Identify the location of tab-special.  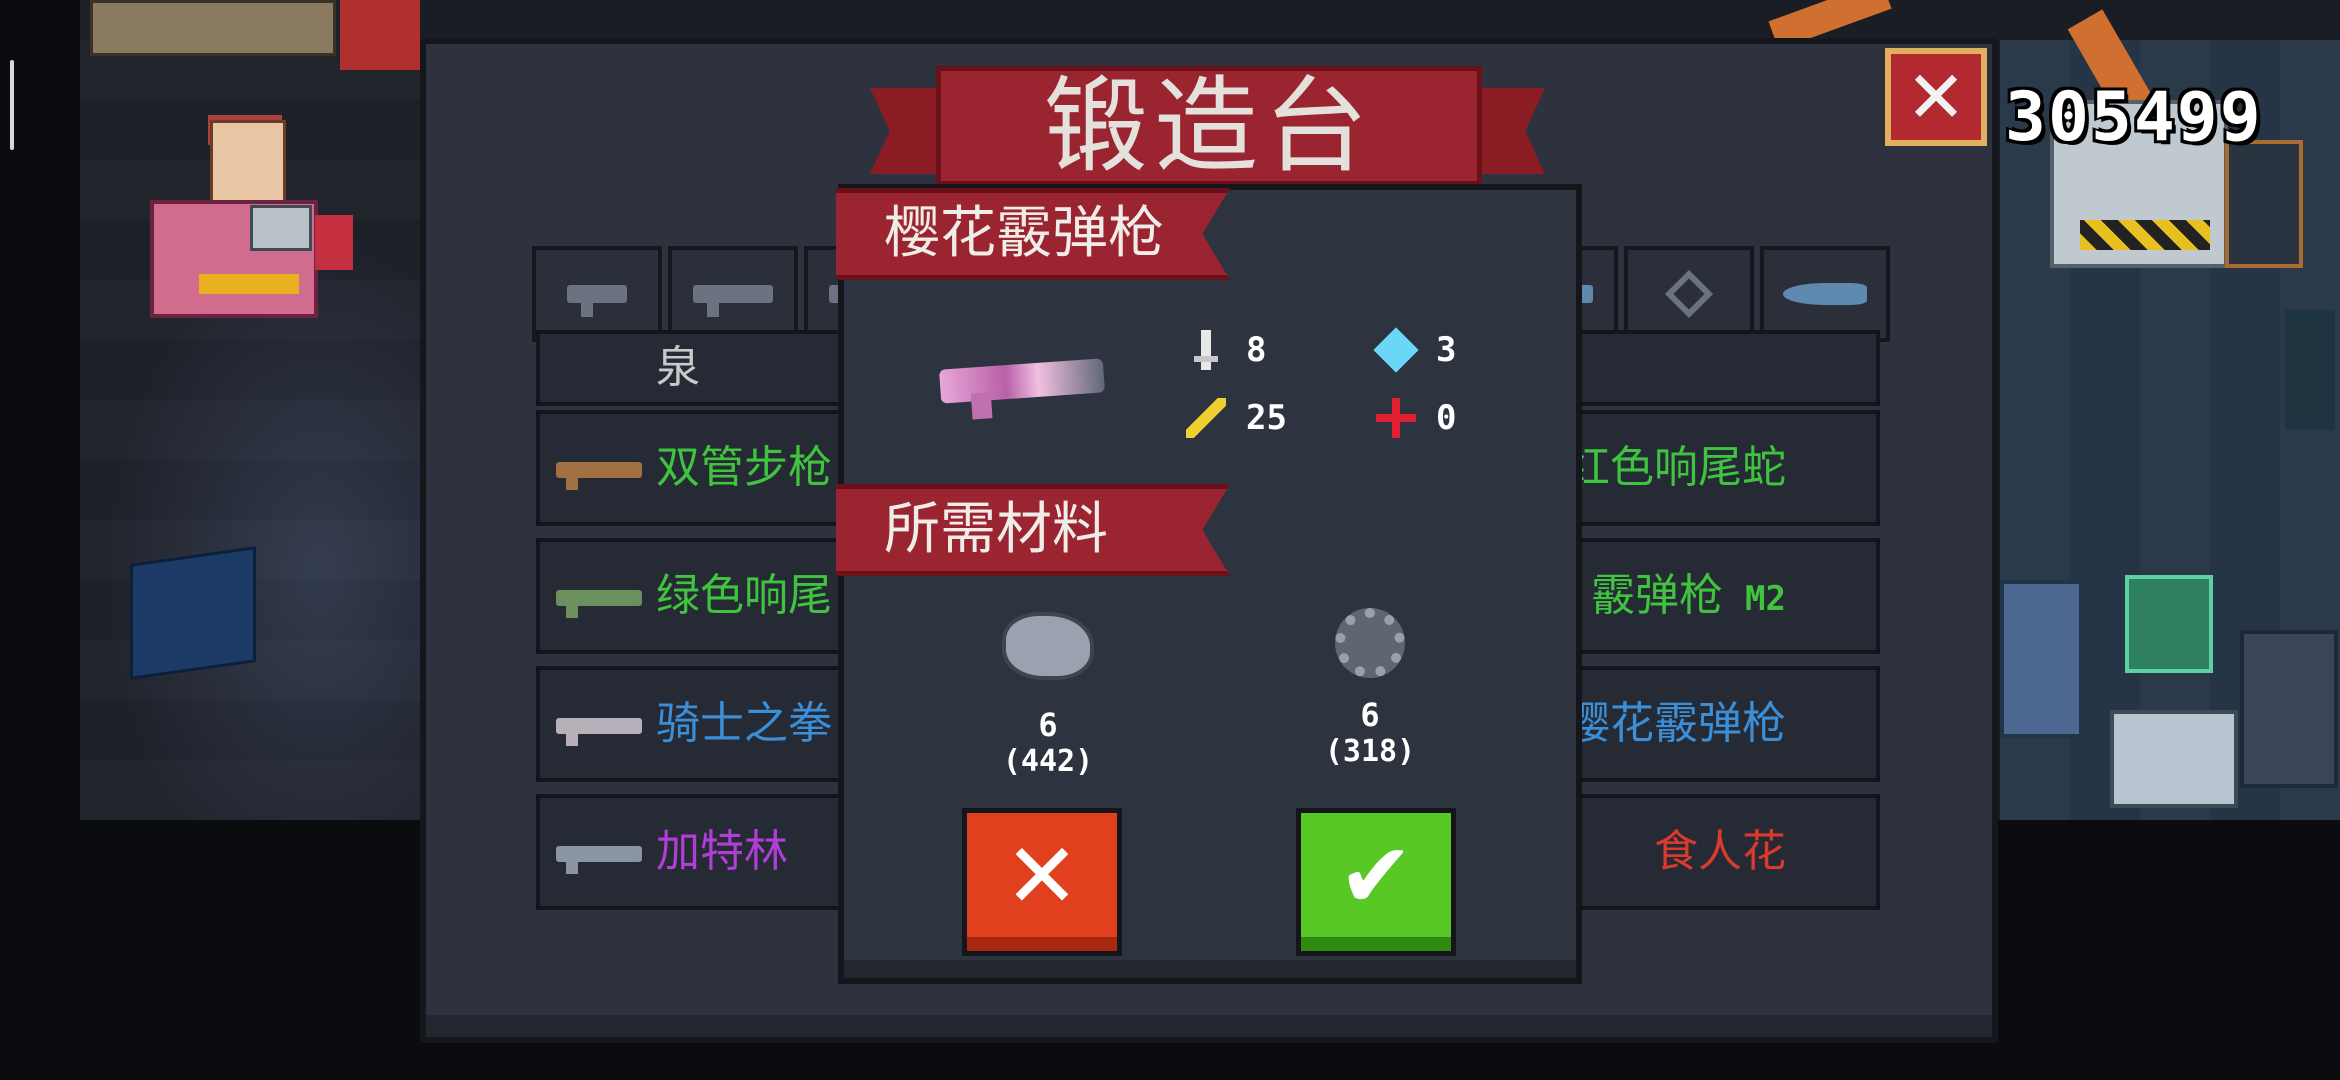
(1825, 294).